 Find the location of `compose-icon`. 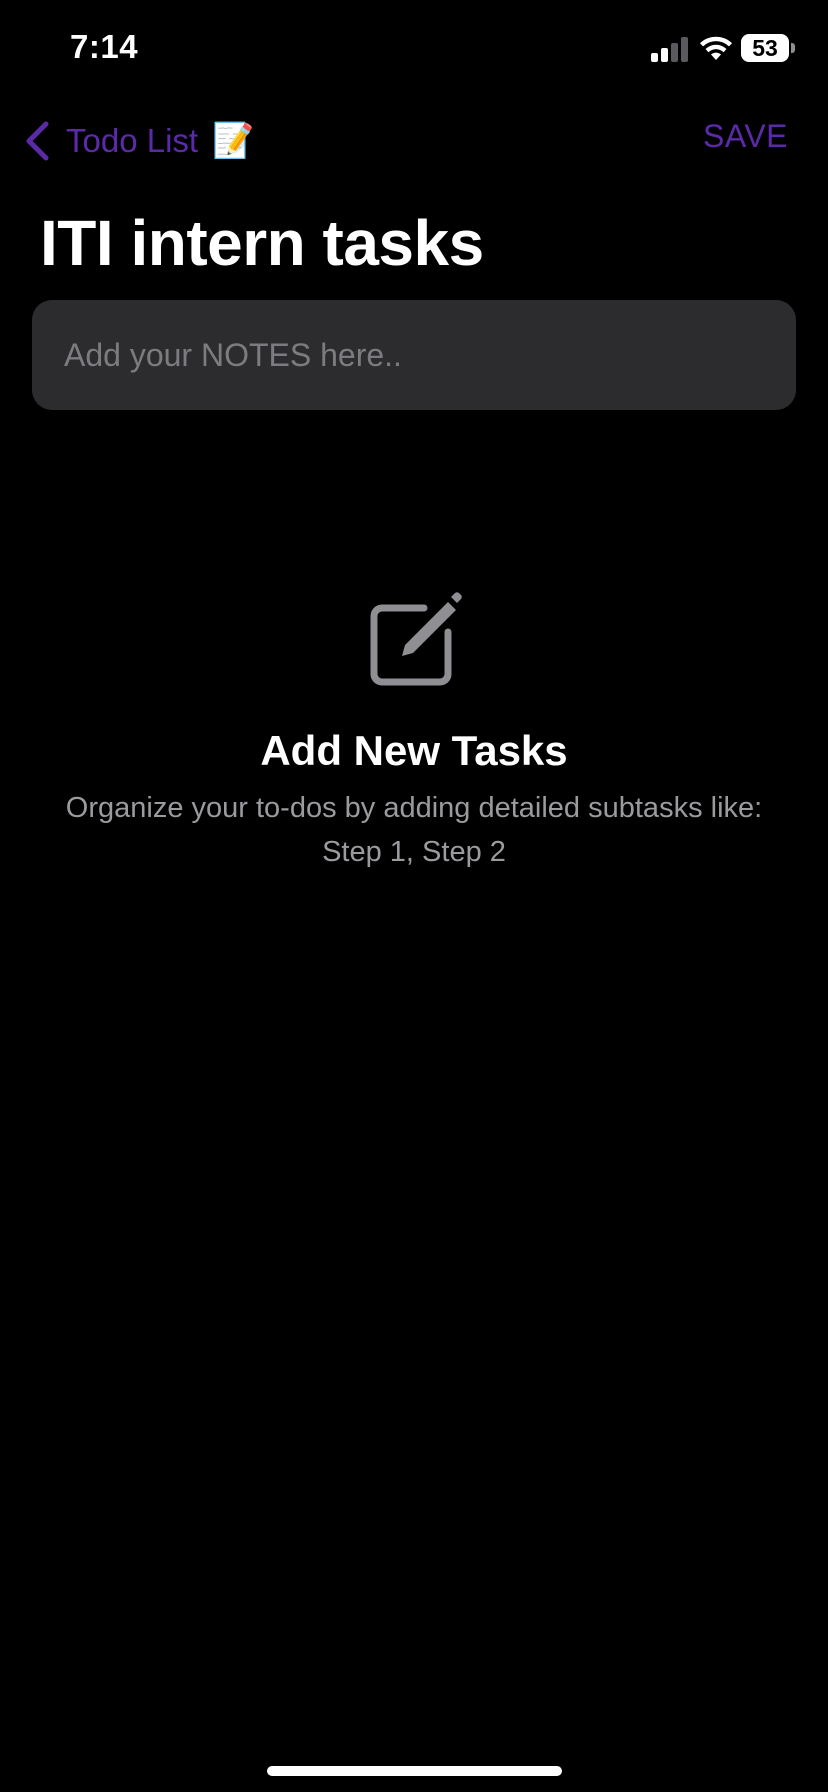

compose-icon is located at coordinates (416, 639).